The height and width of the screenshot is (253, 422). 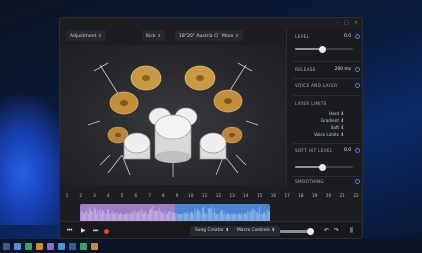 I want to click on layer-limit-key: Hard, so click(x=333, y=113).